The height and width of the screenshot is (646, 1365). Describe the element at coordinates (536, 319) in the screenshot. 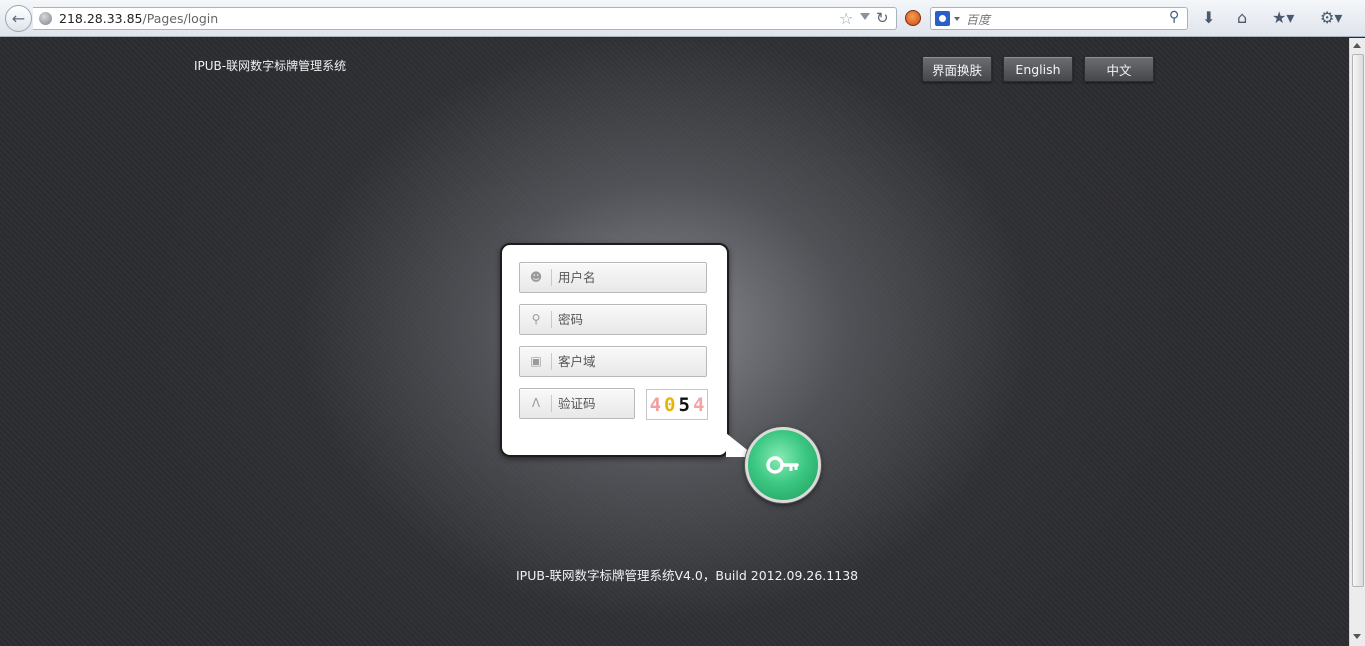

I see `key-icon: ⚲` at that location.